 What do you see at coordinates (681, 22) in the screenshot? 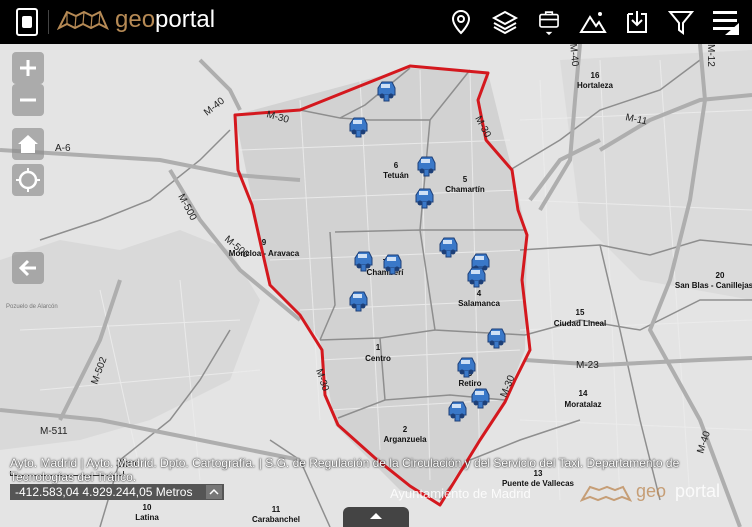
I see `filter-icon` at bounding box center [681, 22].